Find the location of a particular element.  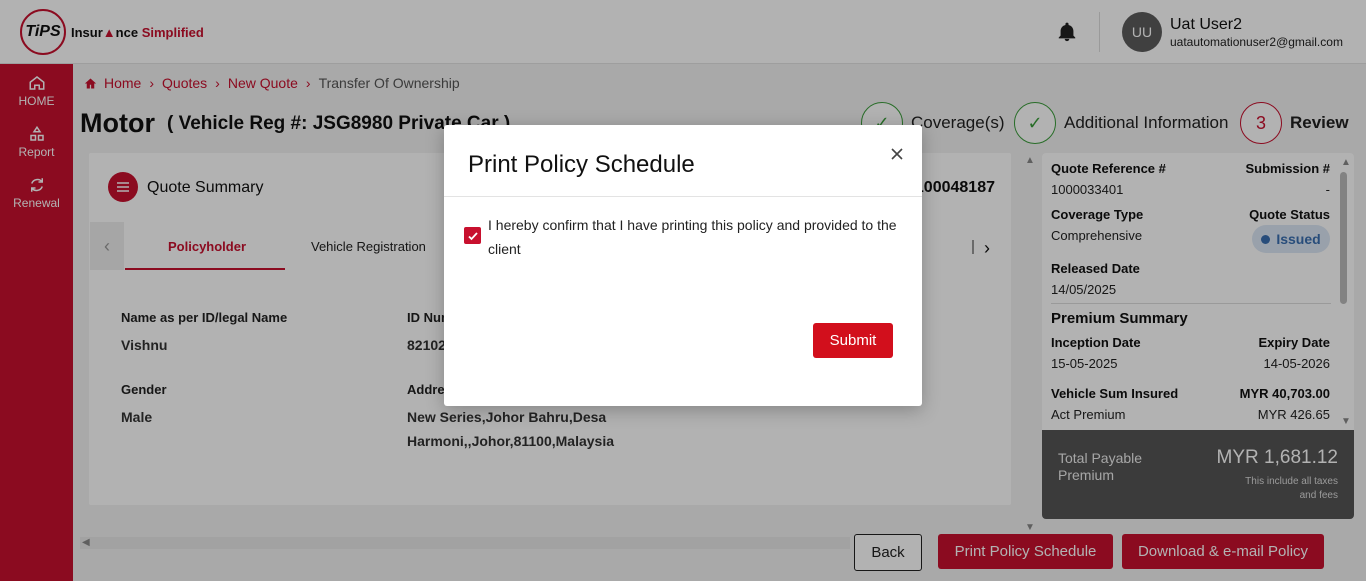

dialog-divider is located at coordinates (683, 196).